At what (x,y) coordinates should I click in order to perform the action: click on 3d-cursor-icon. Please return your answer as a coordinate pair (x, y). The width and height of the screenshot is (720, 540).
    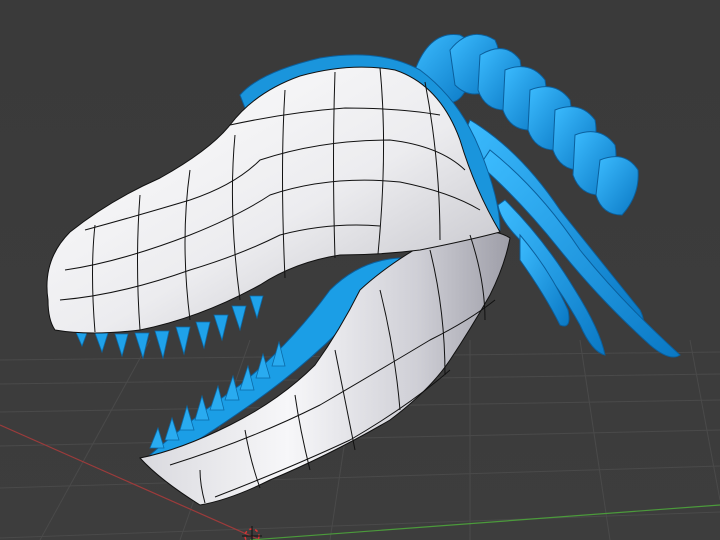
    Looking at the image, I should click on (252, 533).